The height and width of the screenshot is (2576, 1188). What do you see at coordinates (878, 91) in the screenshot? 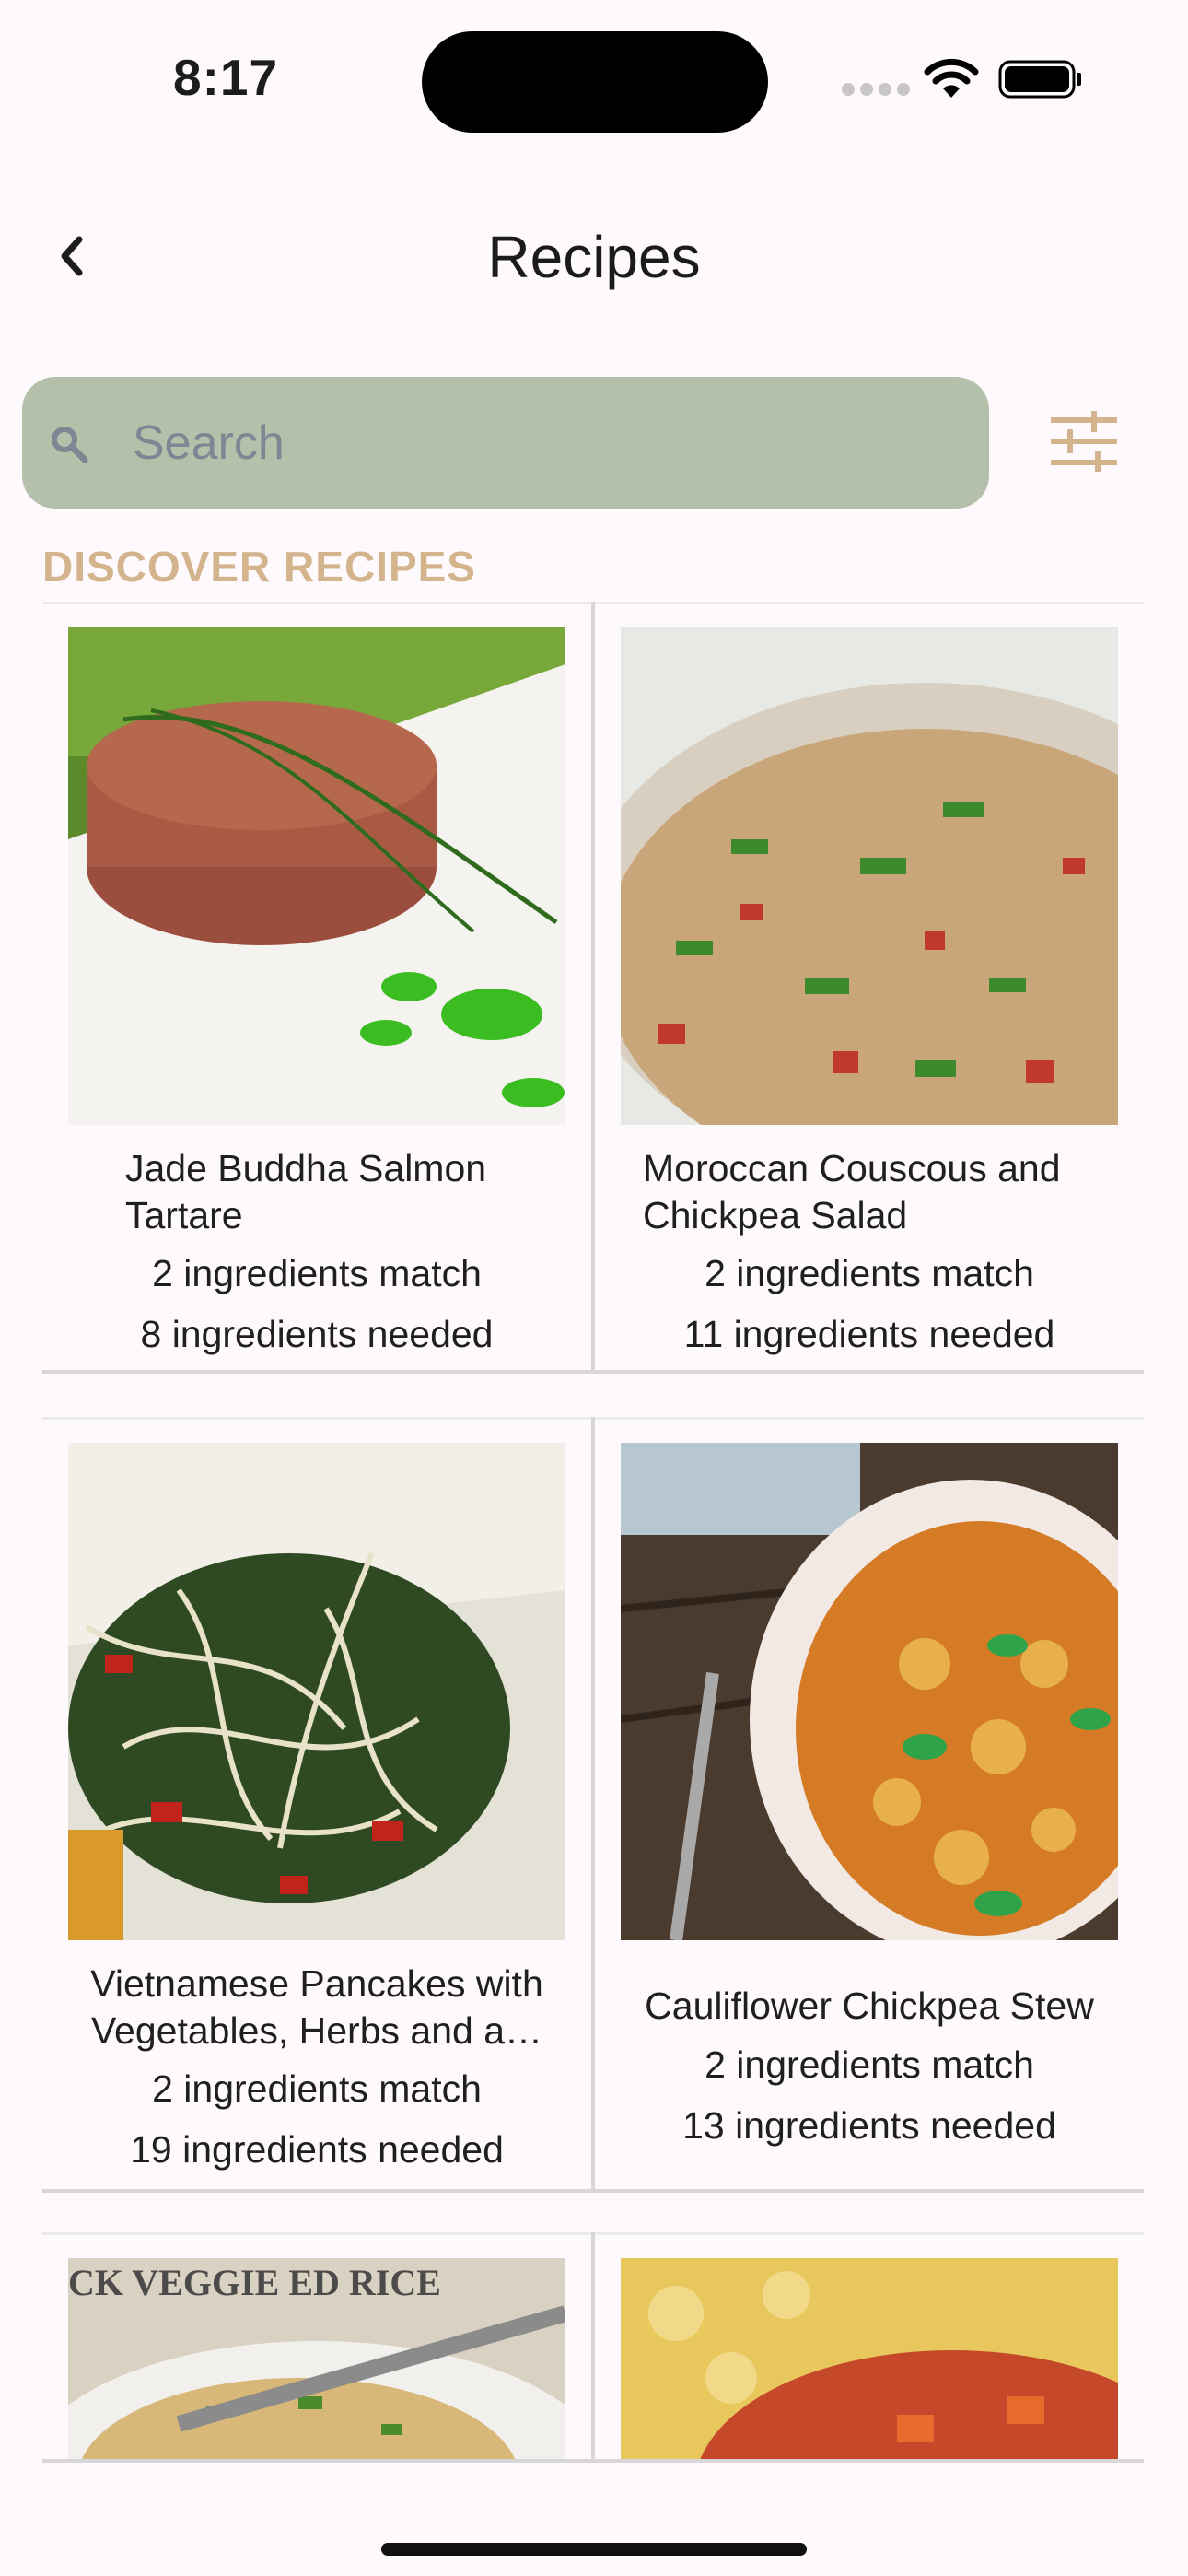
I see `cellular-signal-icon` at bounding box center [878, 91].